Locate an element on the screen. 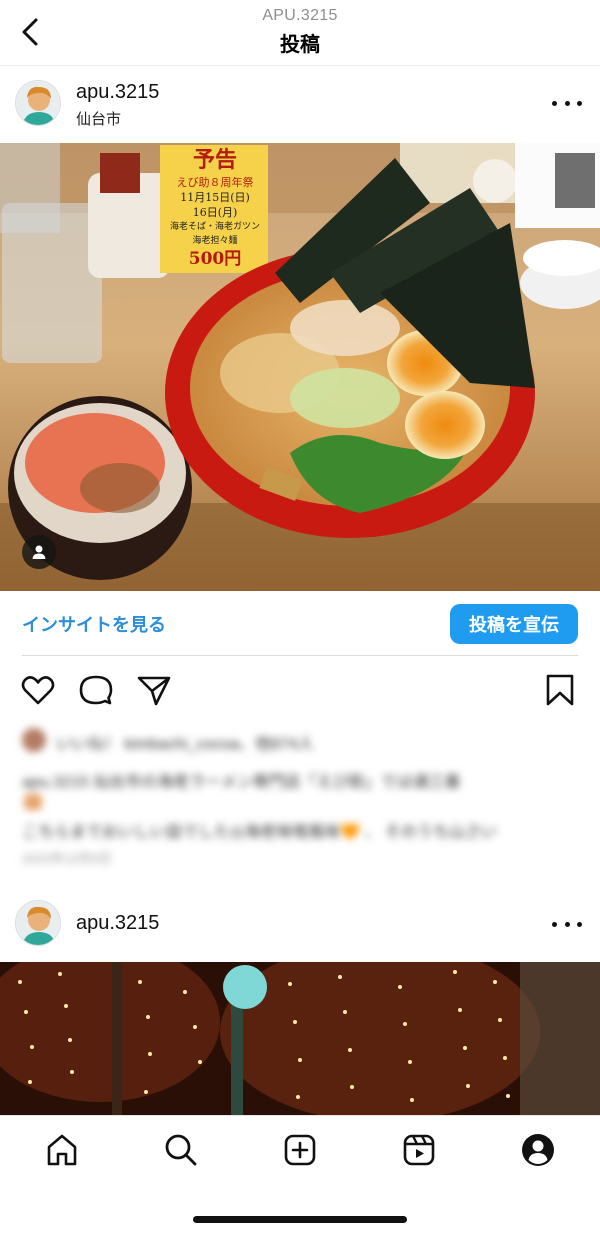 Image resolution: width=600 pixels, height=1235 pixels. nav-home is located at coordinates (62, 1150).